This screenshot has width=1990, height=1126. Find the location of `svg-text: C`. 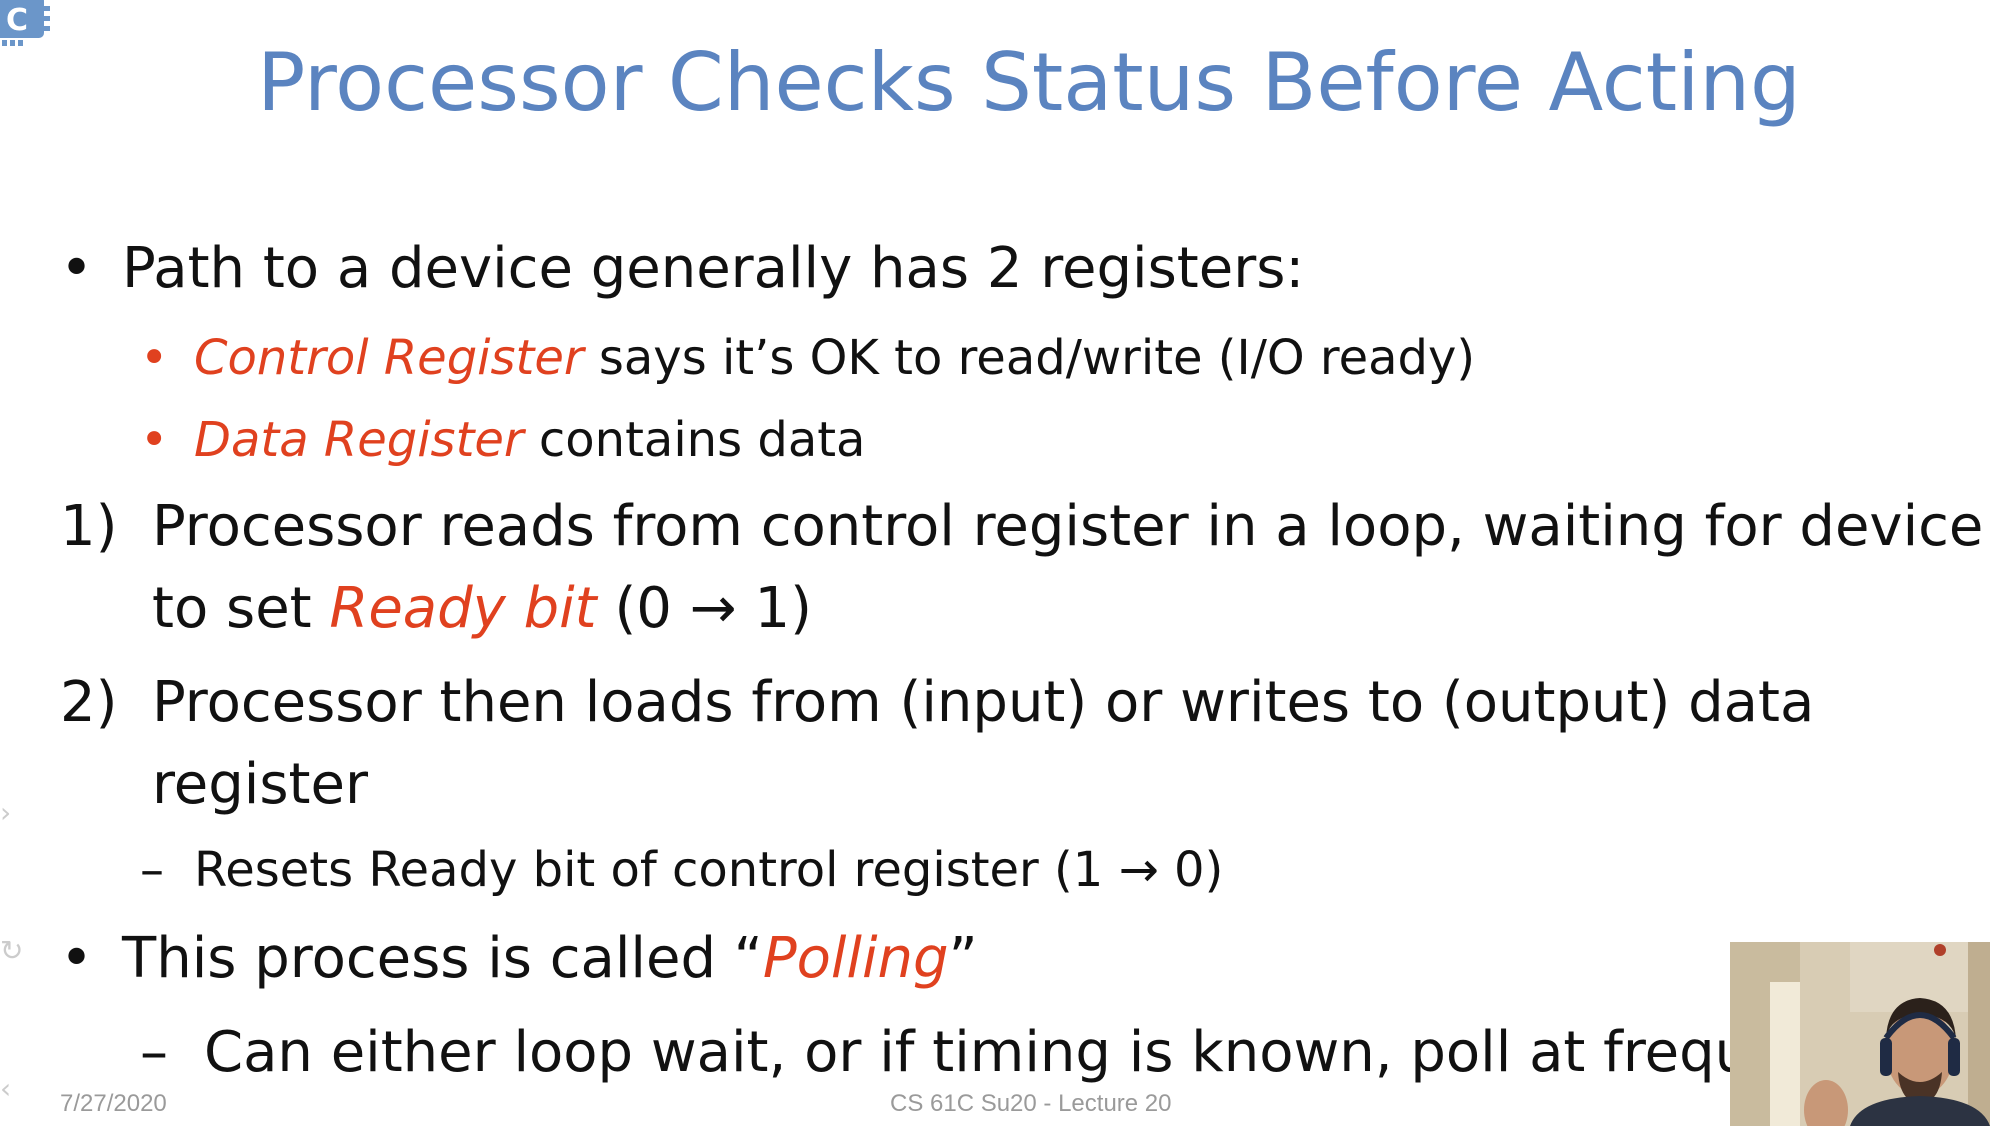

svg-text: C is located at coordinates (17, 20).